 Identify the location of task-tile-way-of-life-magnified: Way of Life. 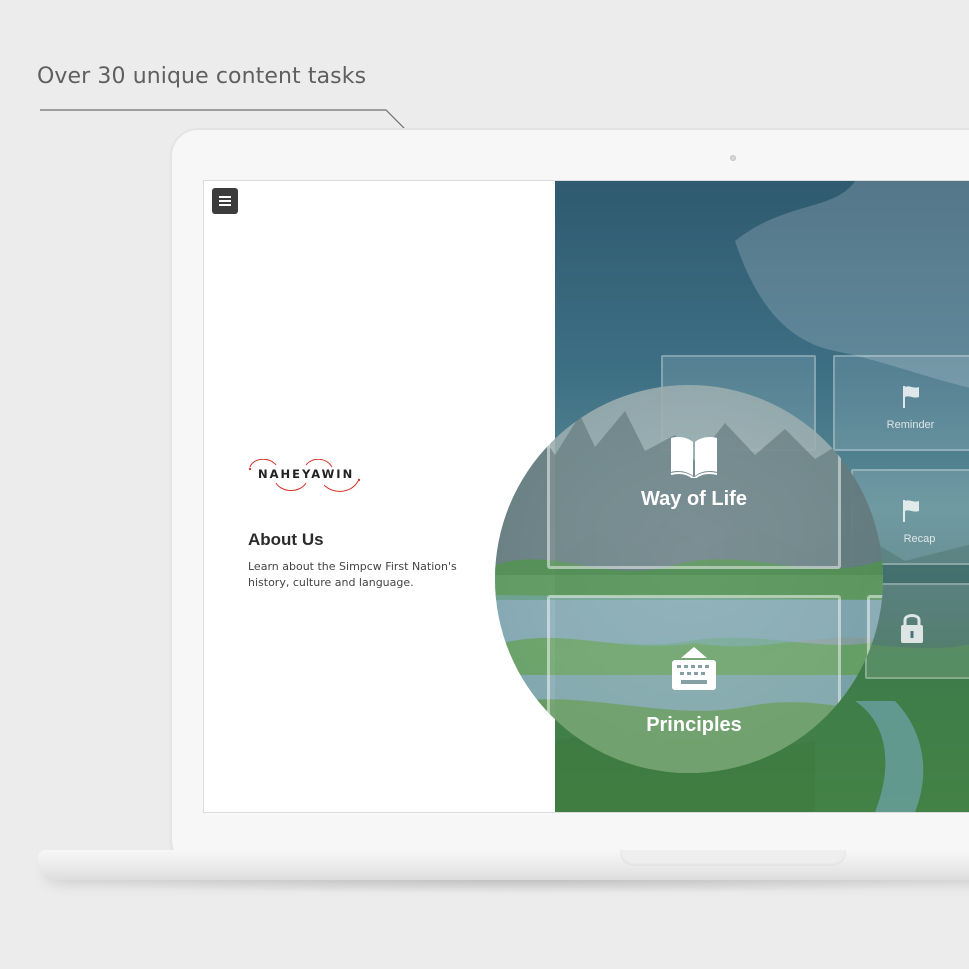
(694, 477).